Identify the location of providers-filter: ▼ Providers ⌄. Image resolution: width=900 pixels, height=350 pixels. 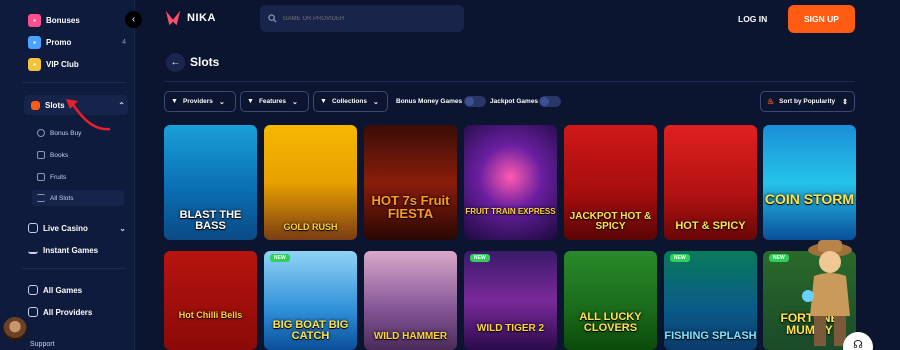
(200, 101).